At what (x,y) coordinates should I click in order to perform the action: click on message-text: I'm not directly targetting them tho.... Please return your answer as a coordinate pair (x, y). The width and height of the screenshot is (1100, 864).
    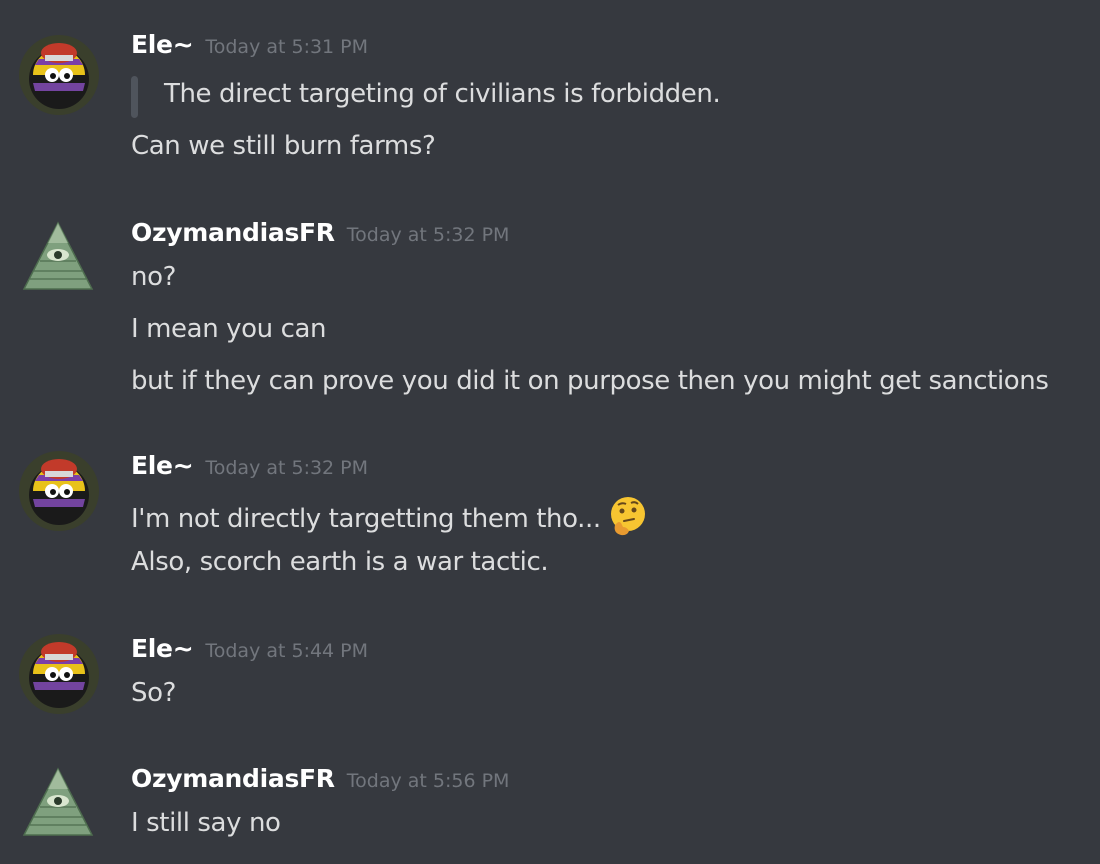
    Looking at the image, I should click on (390, 516).